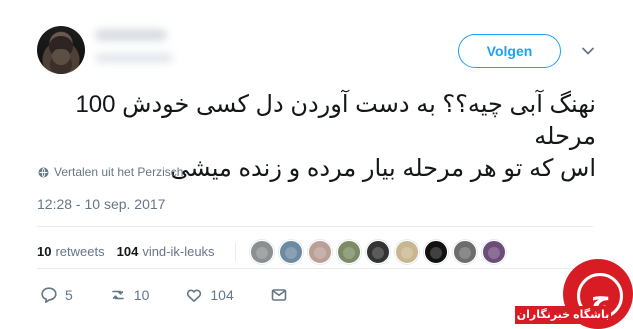 The height and width of the screenshot is (329, 633). Describe the element at coordinates (49, 295) in the screenshot. I see `reply-icon` at that location.